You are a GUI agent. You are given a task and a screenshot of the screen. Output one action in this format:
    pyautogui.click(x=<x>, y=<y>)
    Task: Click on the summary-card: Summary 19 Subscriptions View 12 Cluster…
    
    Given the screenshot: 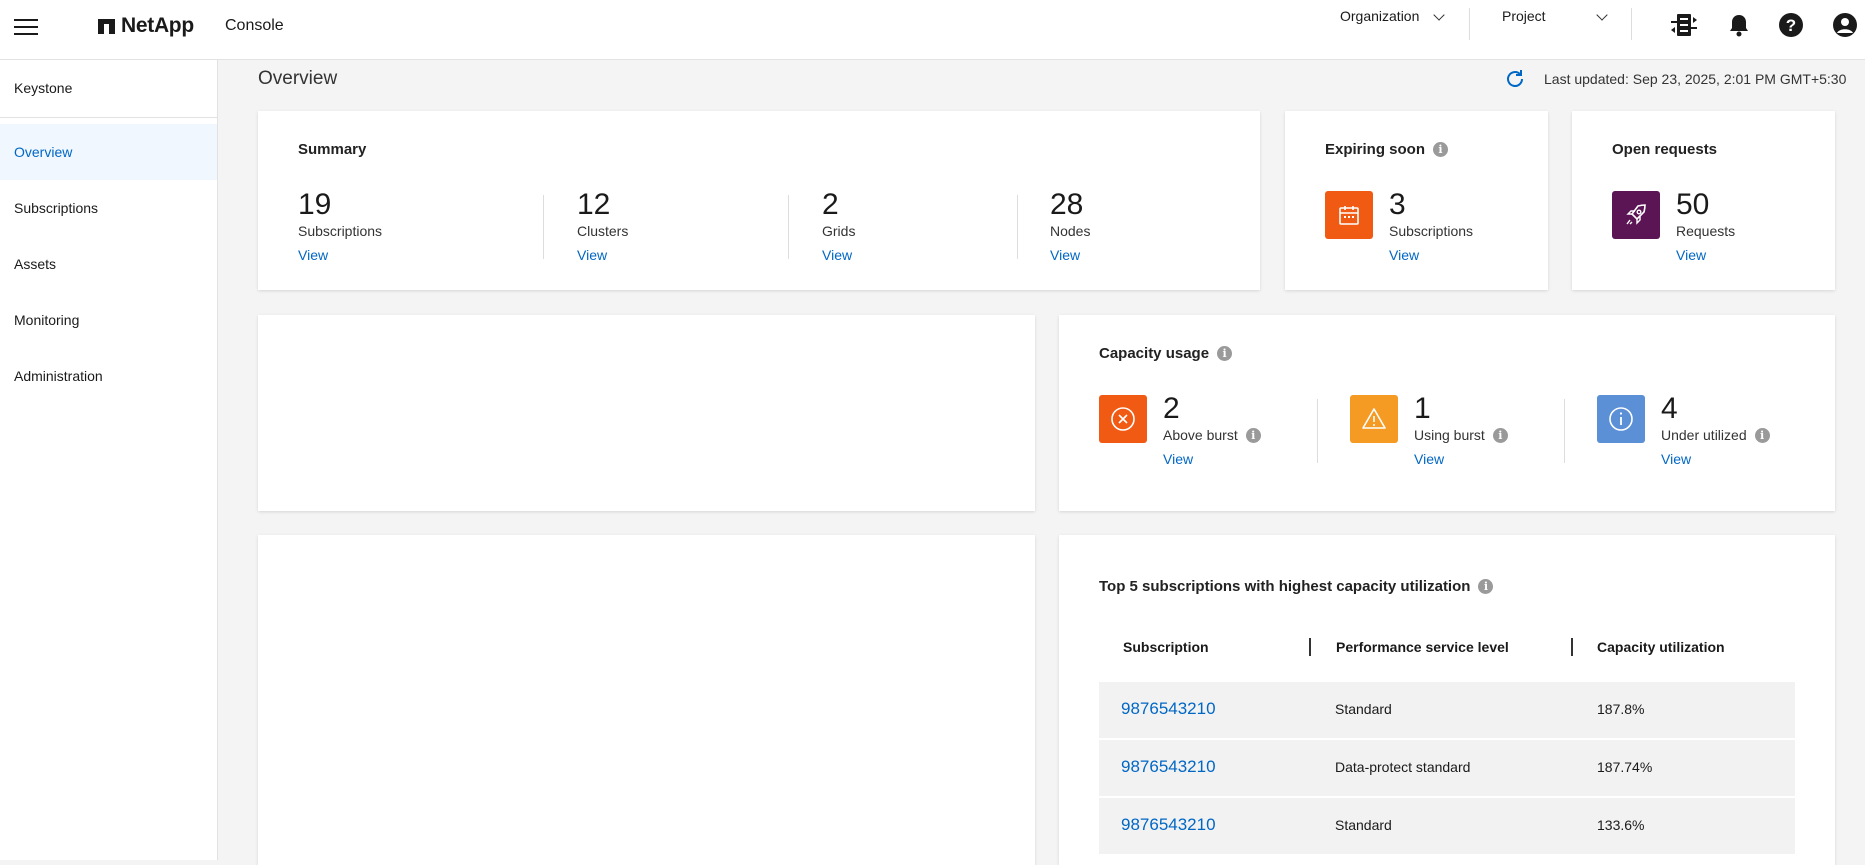 What is the action you would take?
    pyautogui.click(x=759, y=200)
    